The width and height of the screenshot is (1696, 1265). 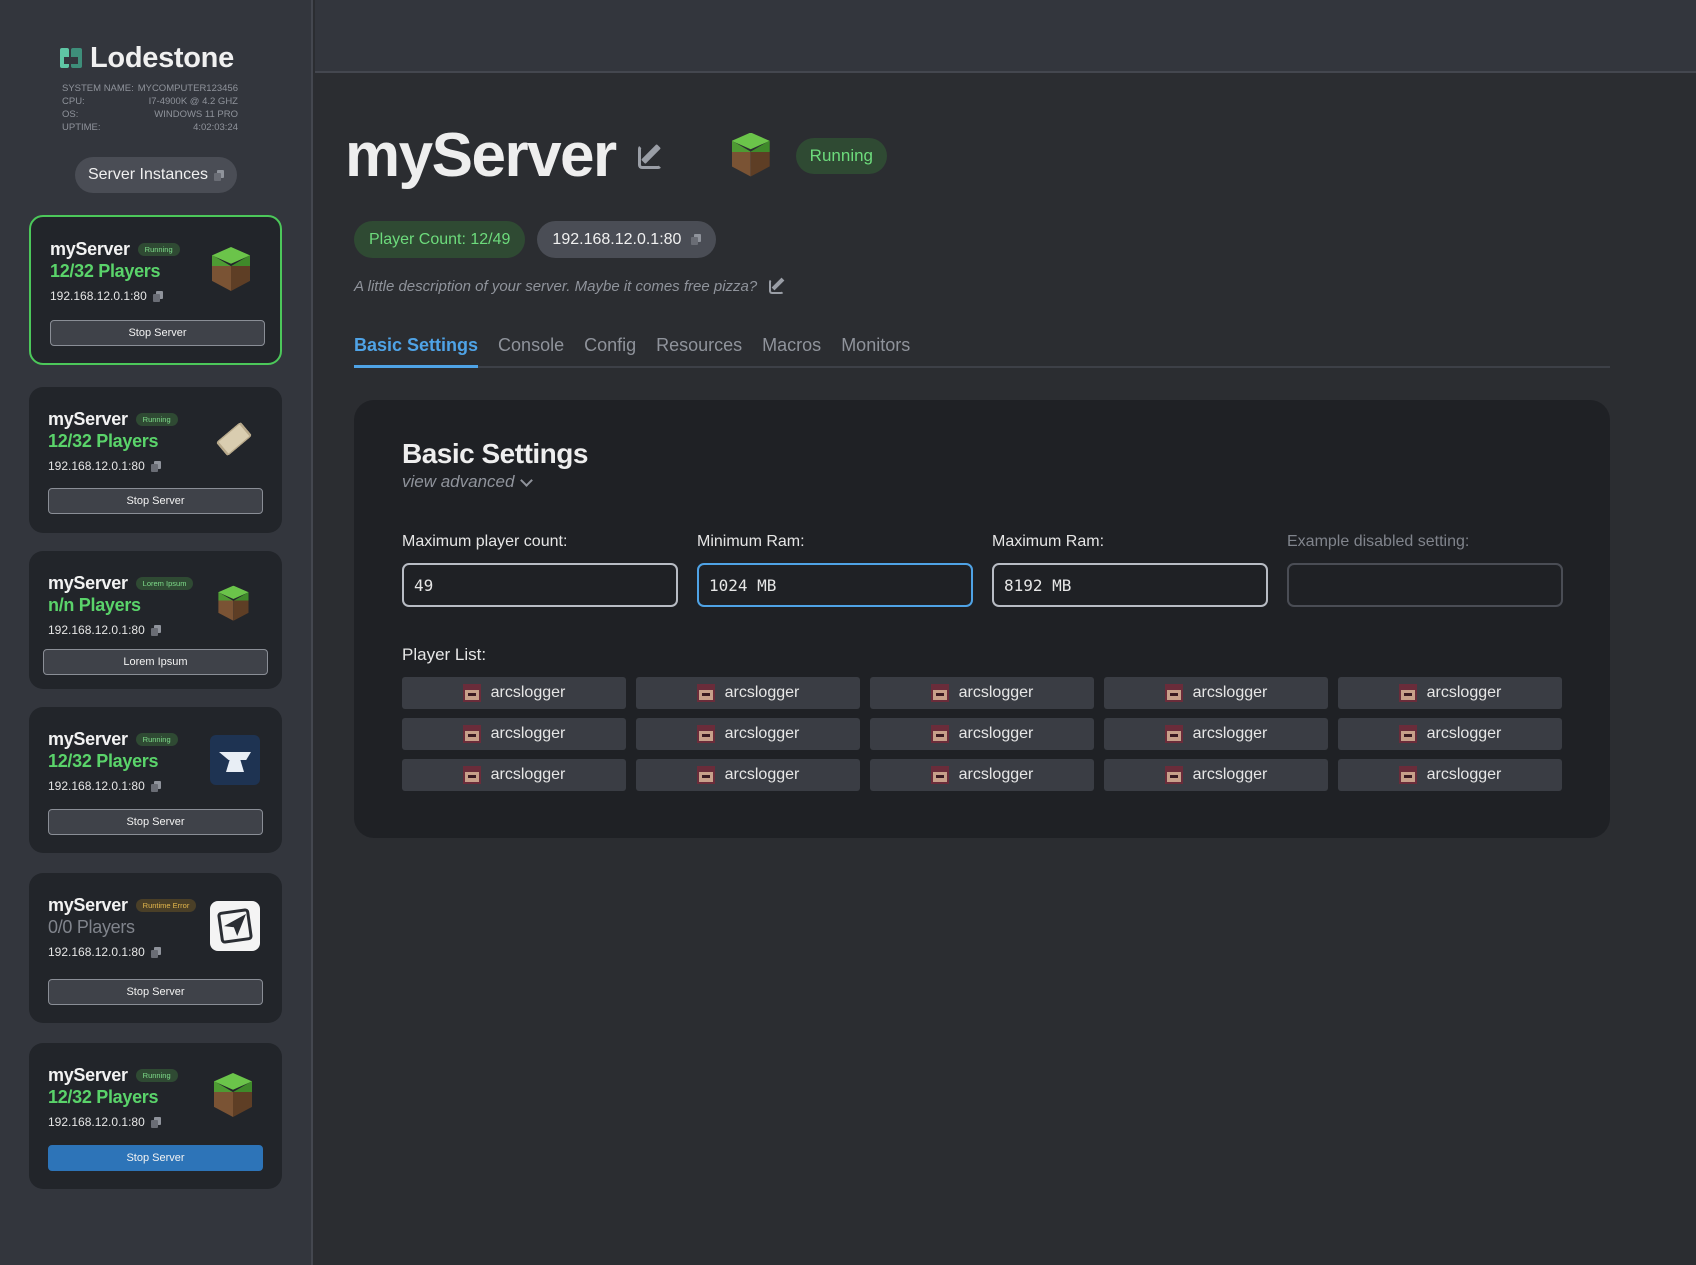 I want to click on lorem-ipsum-button: Lorem Ipsum, so click(x=155, y=662).